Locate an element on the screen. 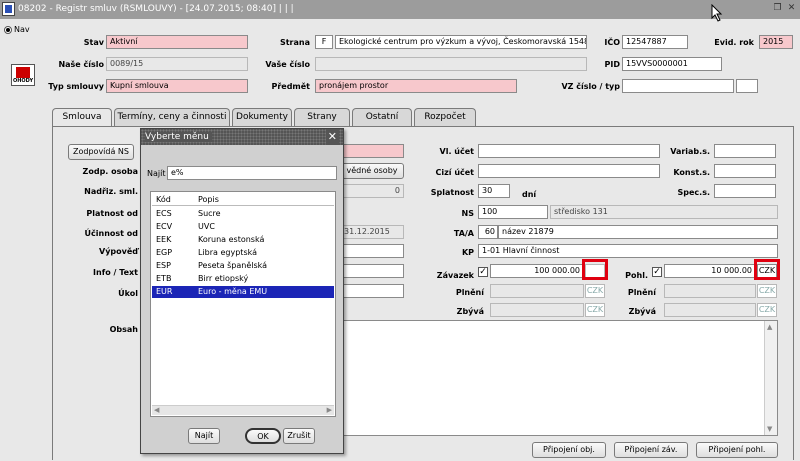  predmet-field: pronájem prostor is located at coordinates (416, 86).